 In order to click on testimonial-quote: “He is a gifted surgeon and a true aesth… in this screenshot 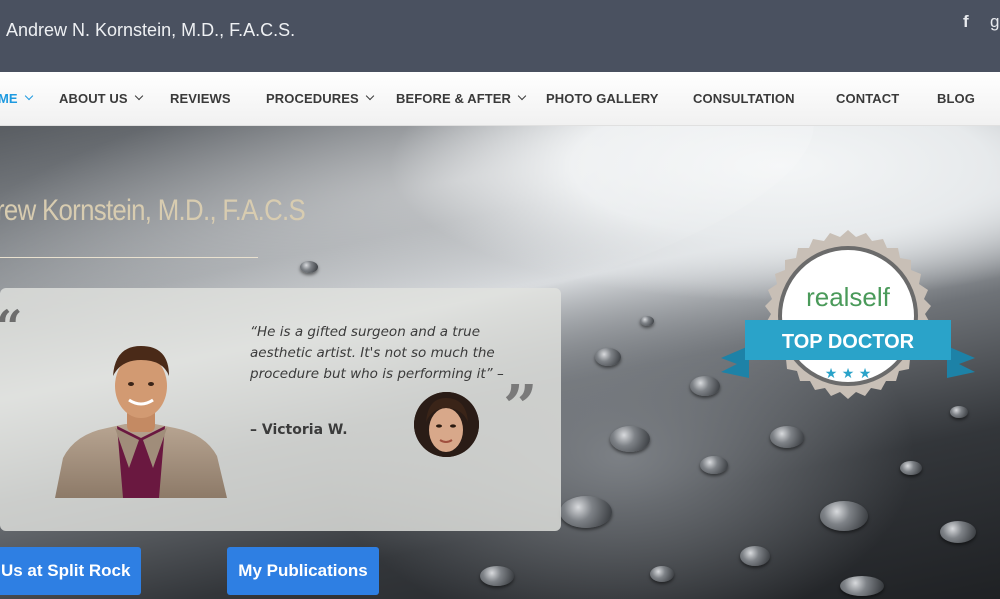, I will do `click(377, 353)`.